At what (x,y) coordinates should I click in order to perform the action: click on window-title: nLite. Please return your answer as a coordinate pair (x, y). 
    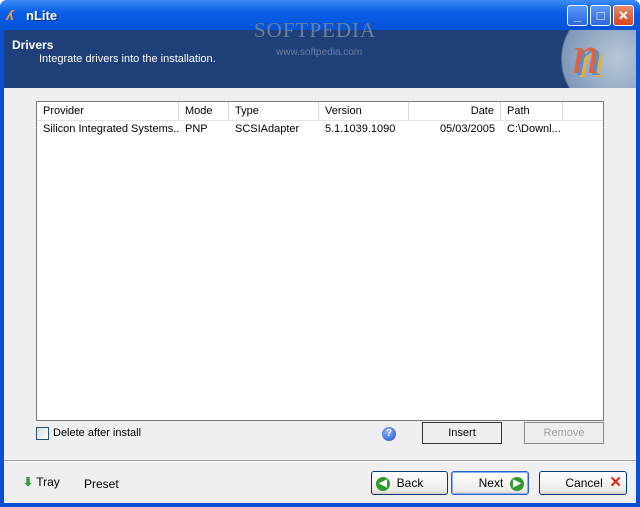
    Looking at the image, I should click on (42, 15).